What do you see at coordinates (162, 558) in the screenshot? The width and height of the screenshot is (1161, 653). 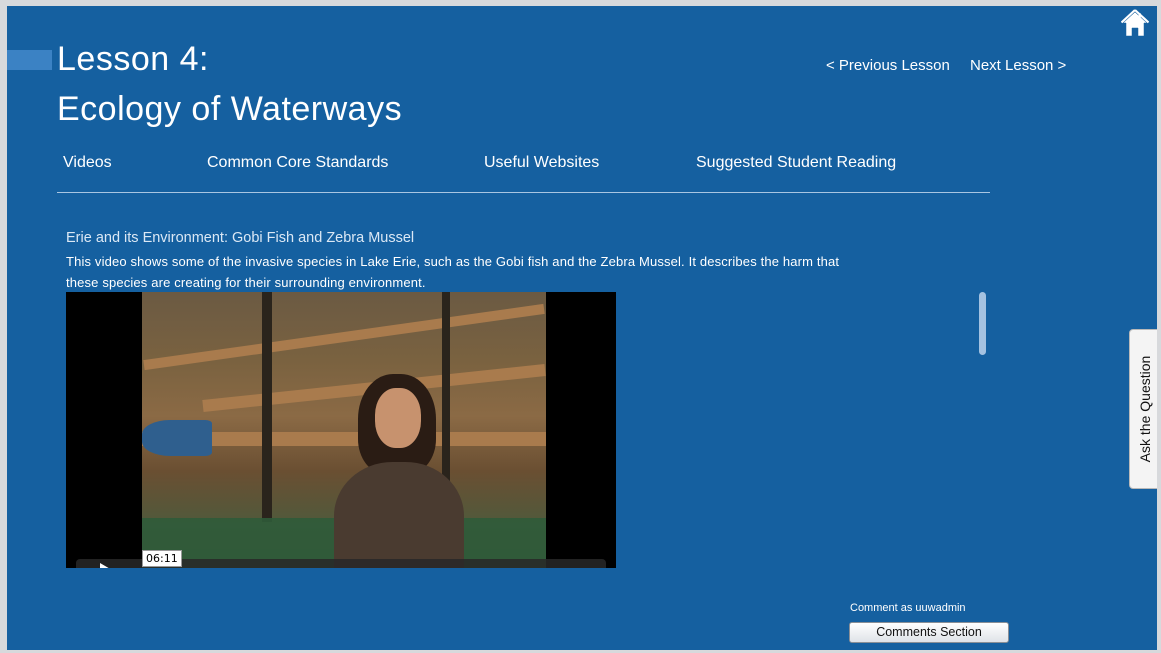 I see `video-duration: 06:11` at bounding box center [162, 558].